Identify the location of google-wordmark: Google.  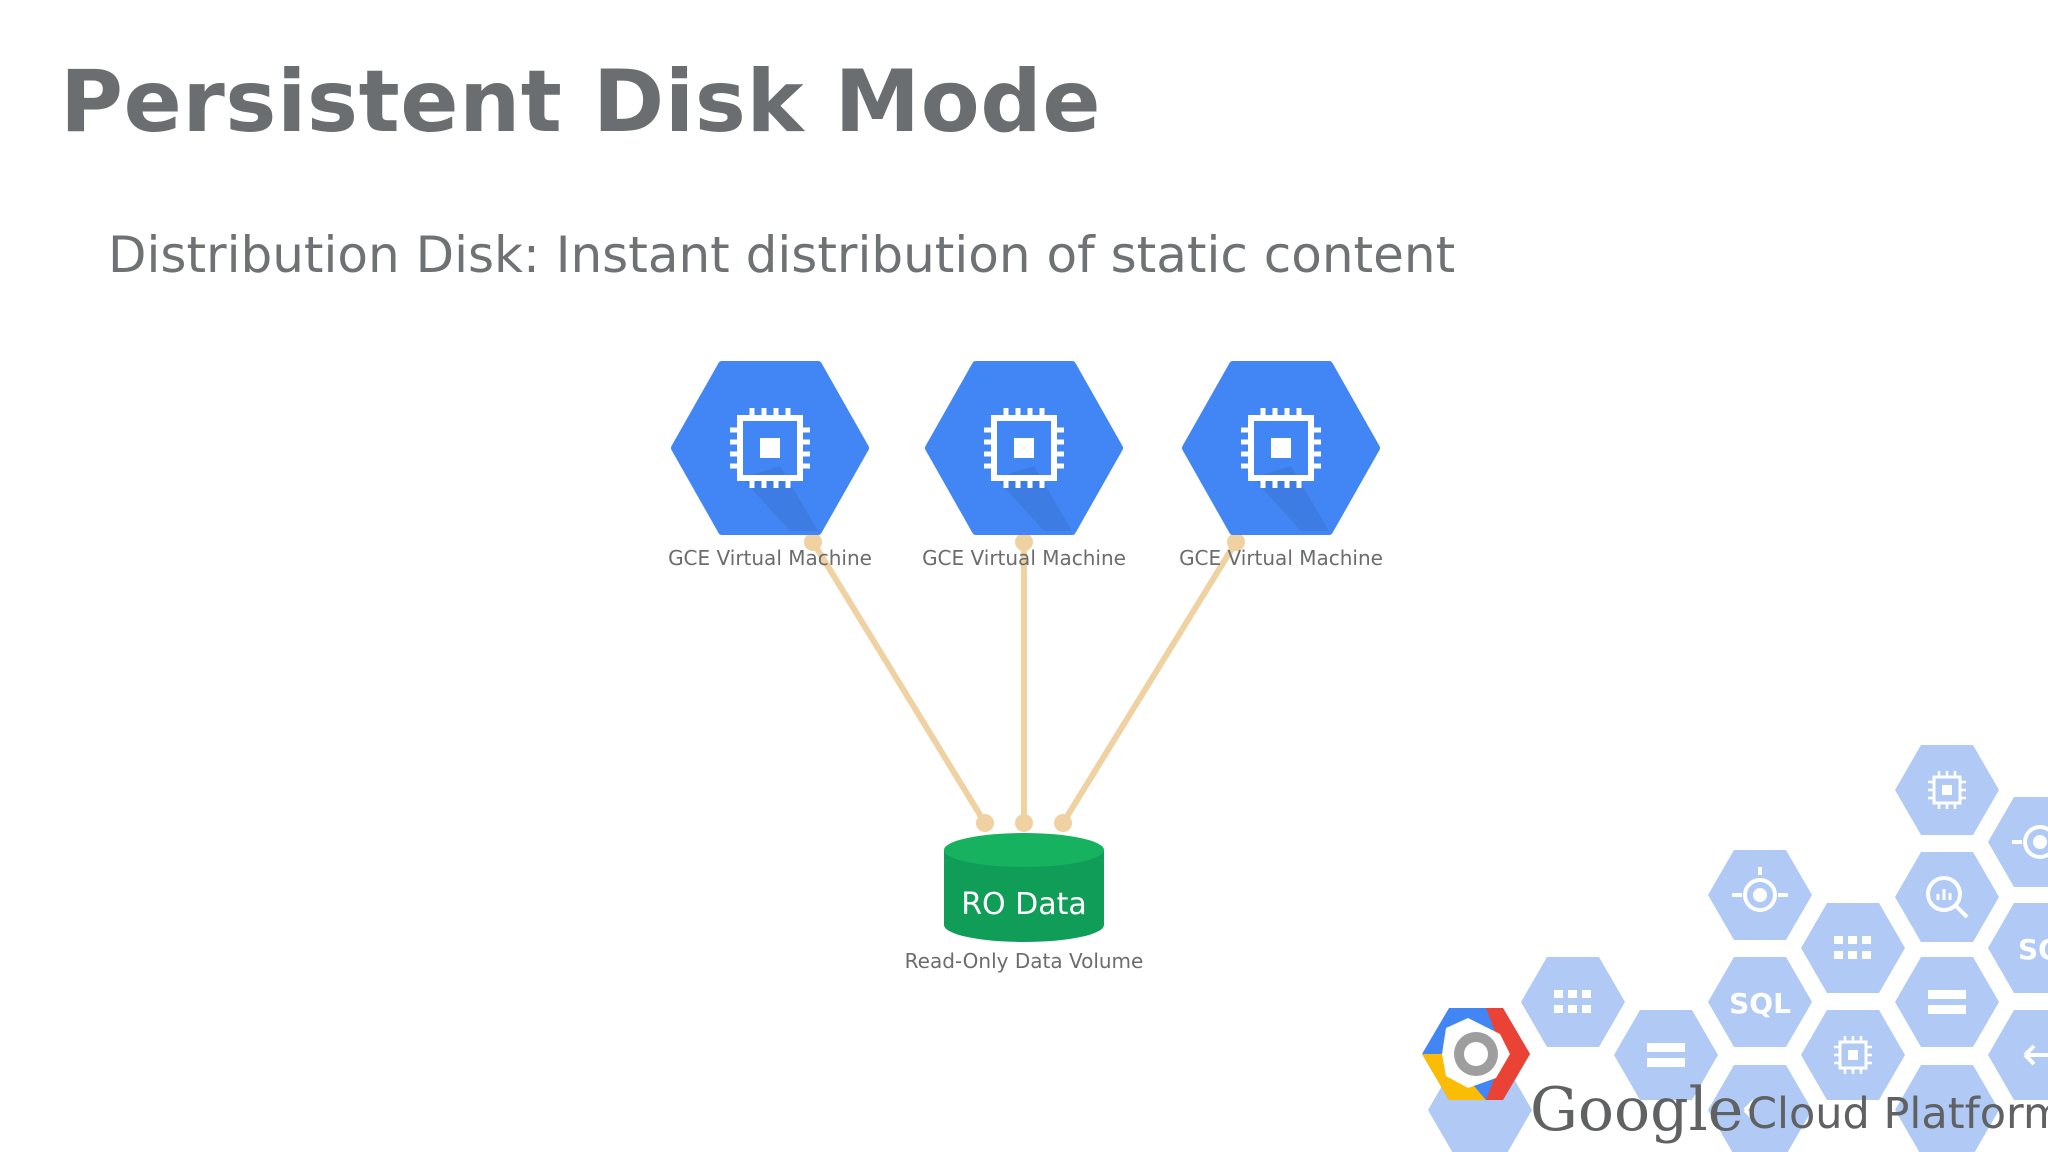
(1636, 1110).